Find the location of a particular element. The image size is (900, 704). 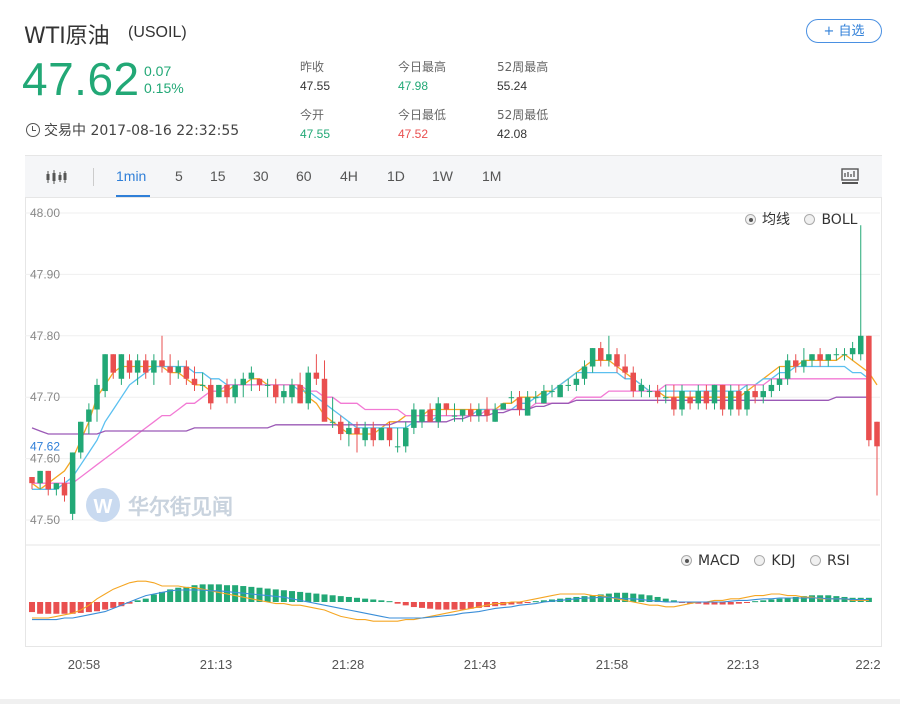

time-tick-label: 21:58 is located at coordinates (612, 664).